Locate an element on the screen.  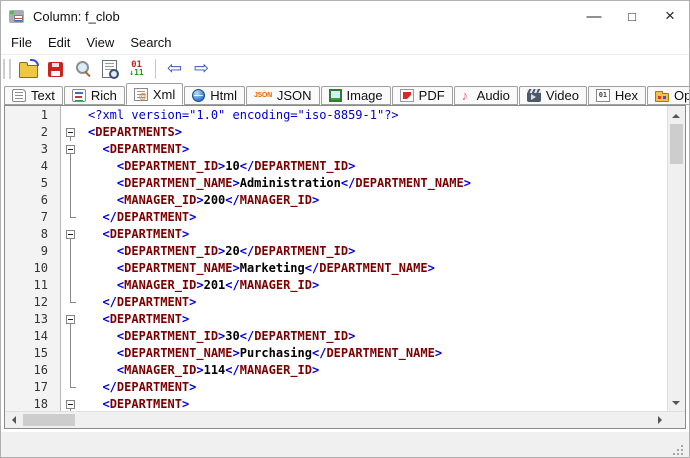
goto-position-button: 01 ↓11 is located at coordinates (136, 69).